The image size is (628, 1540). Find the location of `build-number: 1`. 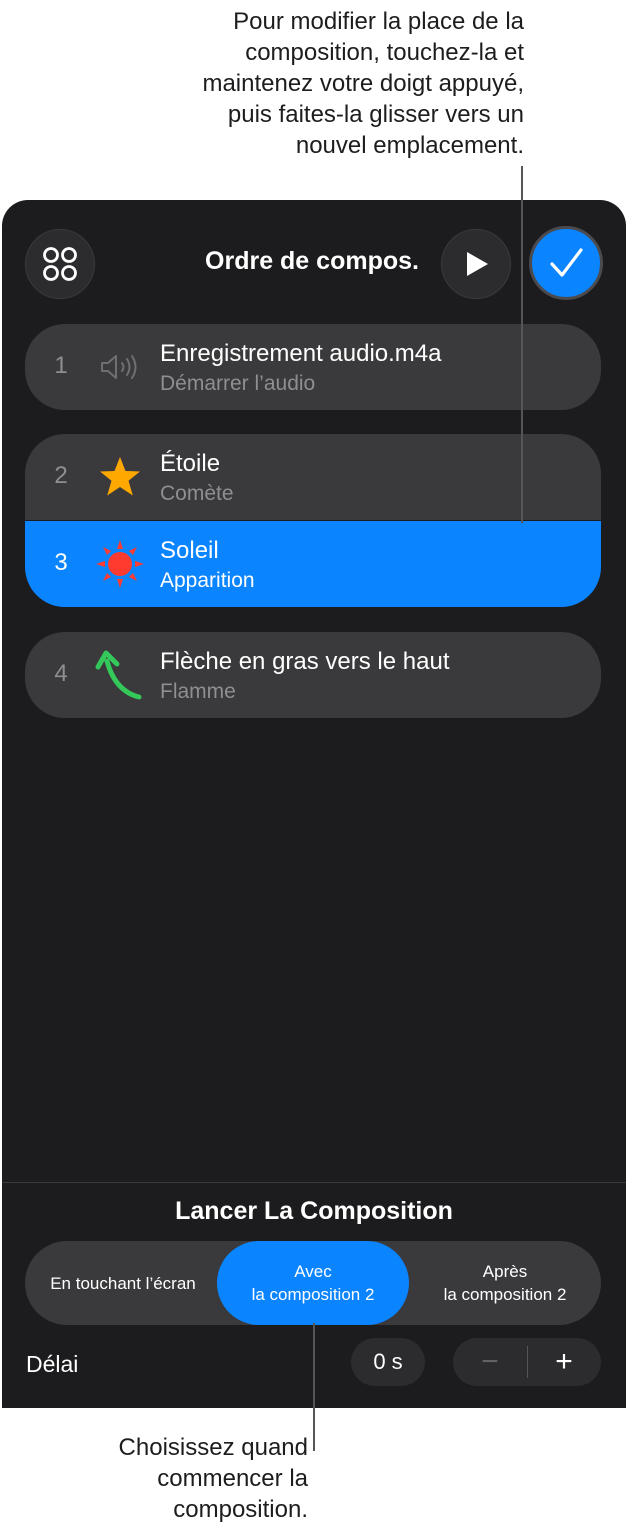

build-number: 1 is located at coordinates (61, 365).